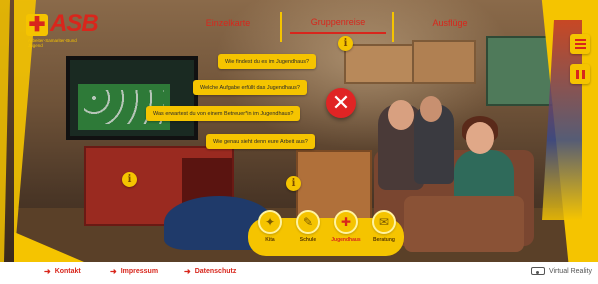 This screenshot has width=598, height=284. I want to click on puzzle-icon: ✦, so click(270, 222).